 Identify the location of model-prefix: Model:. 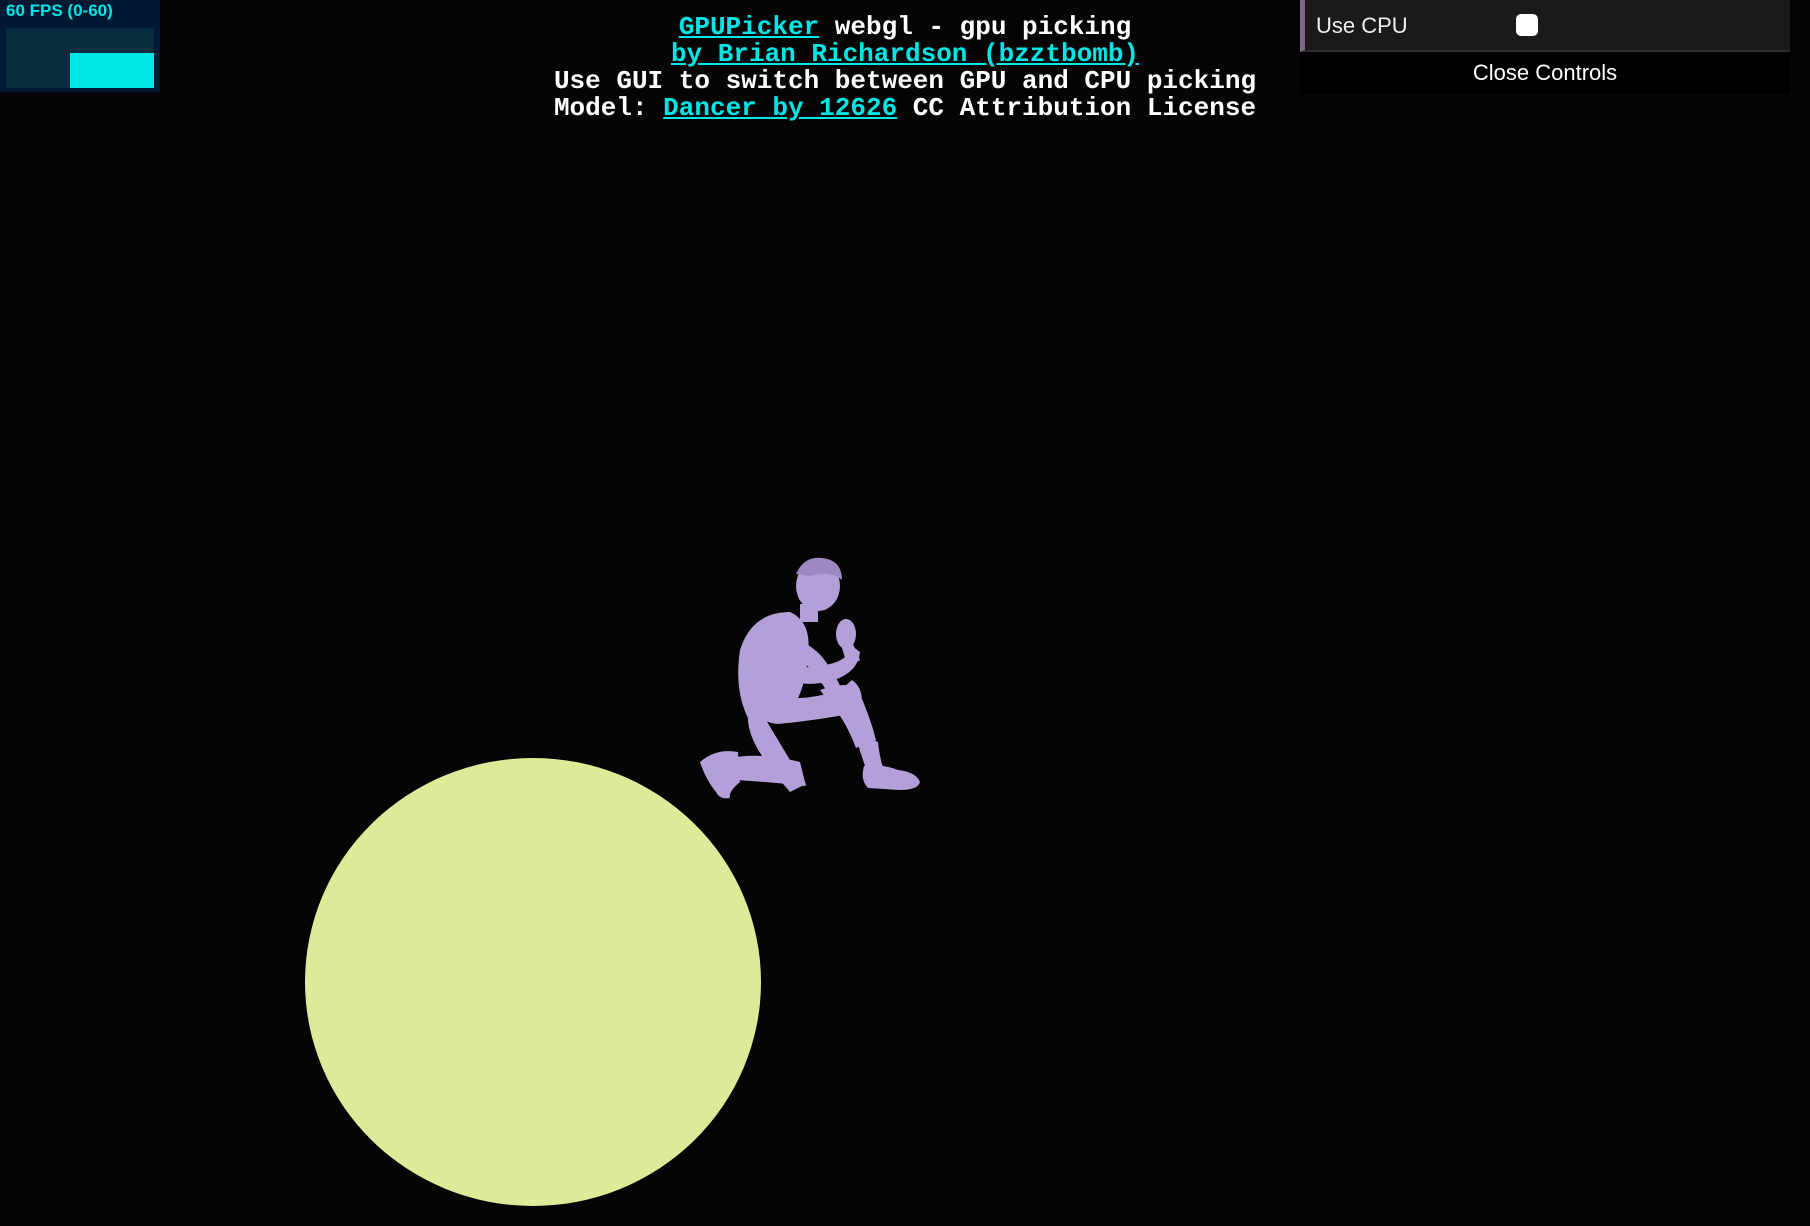
(608, 108).